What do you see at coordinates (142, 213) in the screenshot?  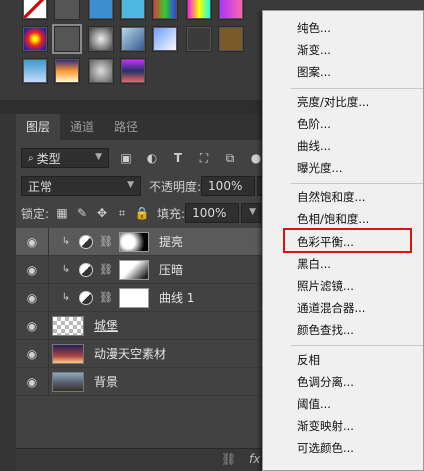 I see `lock-all-icon: 🔒` at bounding box center [142, 213].